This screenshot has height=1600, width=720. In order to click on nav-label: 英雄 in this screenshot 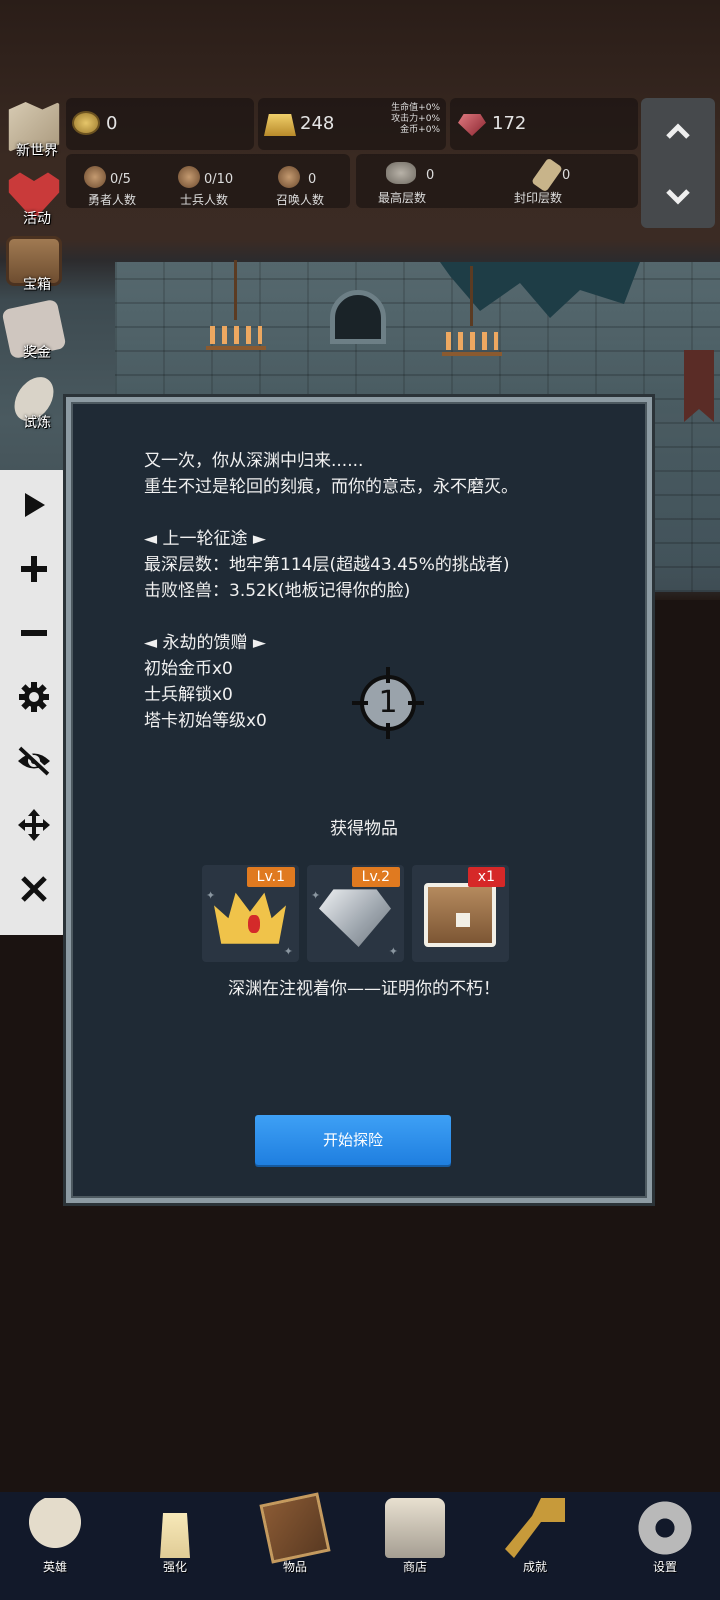, I will do `click(54, 1567)`.